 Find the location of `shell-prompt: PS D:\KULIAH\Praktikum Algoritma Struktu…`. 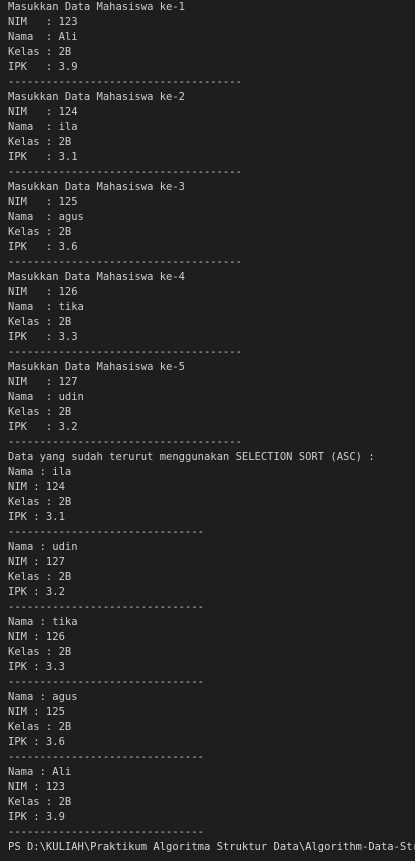

shell-prompt: PS D:\KULIAH\Praktikum Algoritma Struktu… is located at coordinates (211, 847).